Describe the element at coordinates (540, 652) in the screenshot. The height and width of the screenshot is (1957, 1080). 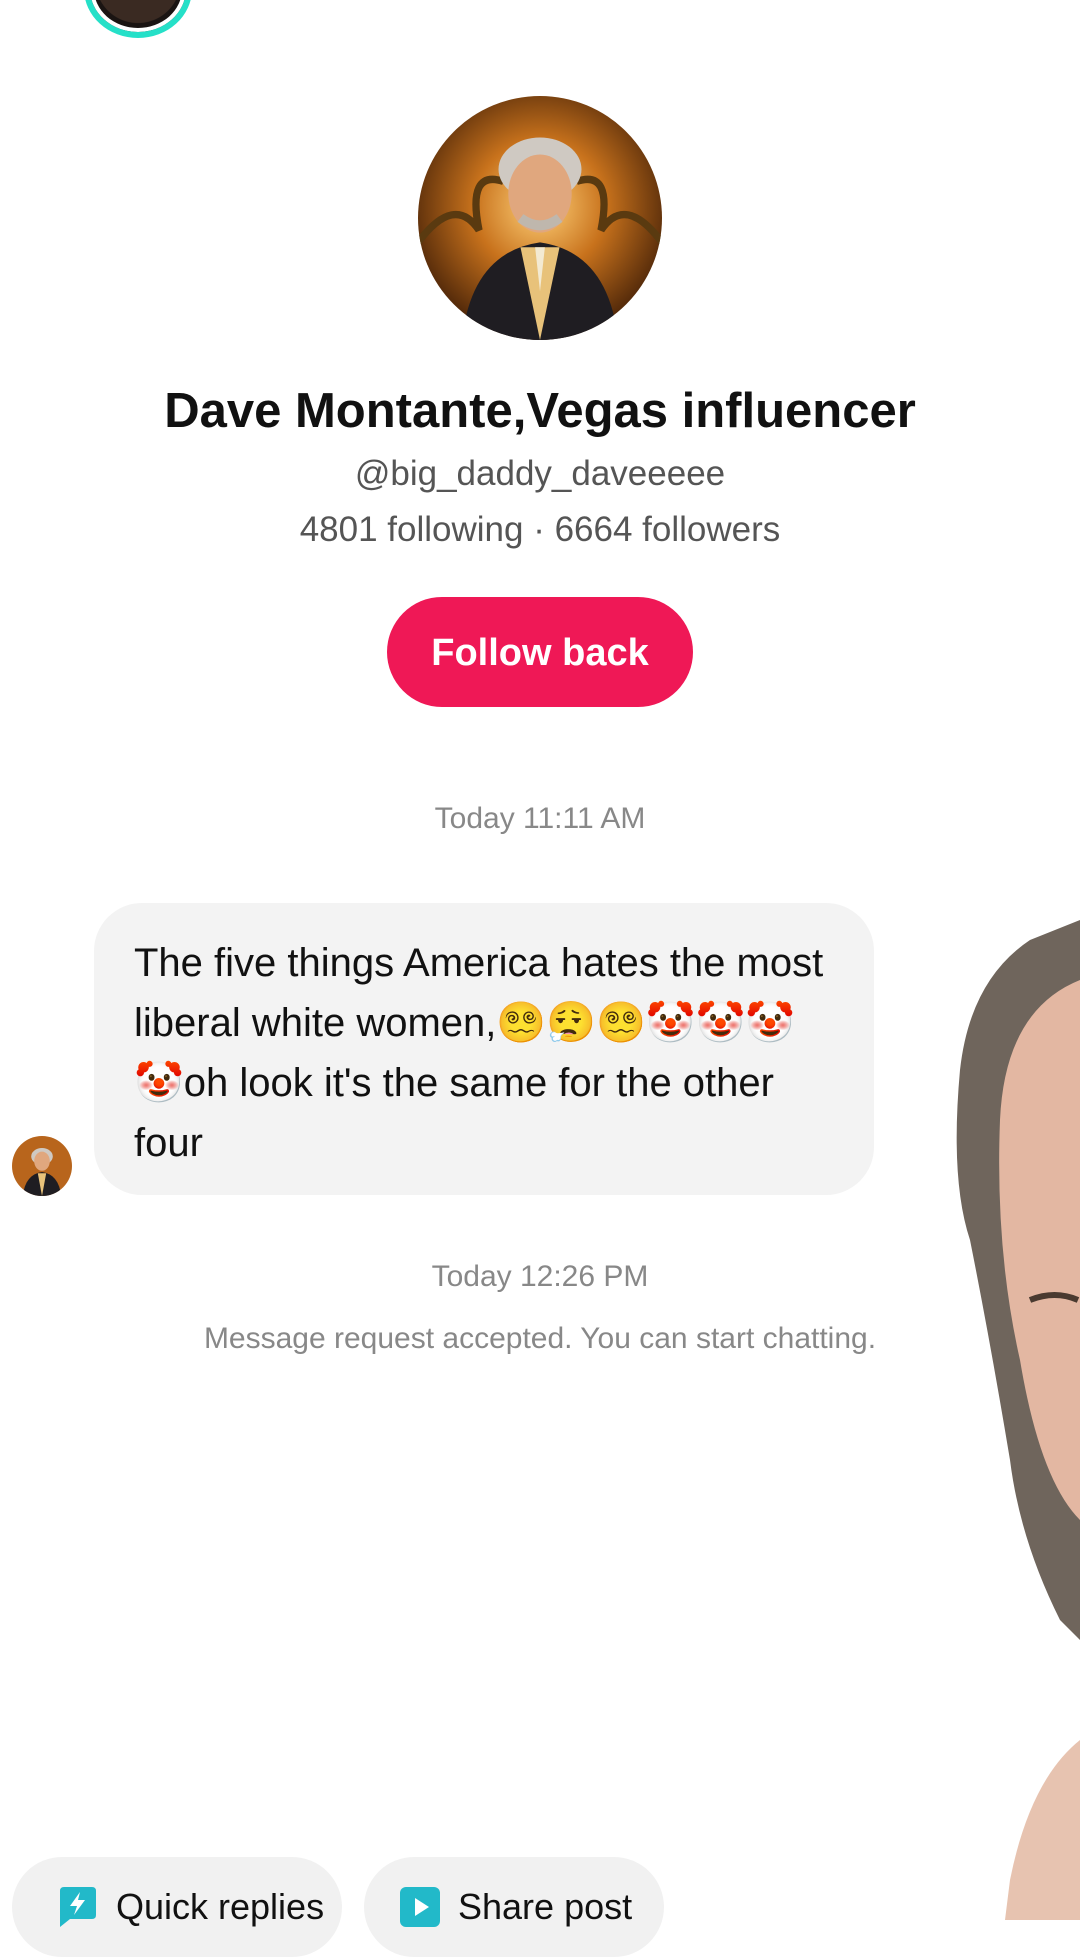
I see `follow-back-button: Follow back` at that location.